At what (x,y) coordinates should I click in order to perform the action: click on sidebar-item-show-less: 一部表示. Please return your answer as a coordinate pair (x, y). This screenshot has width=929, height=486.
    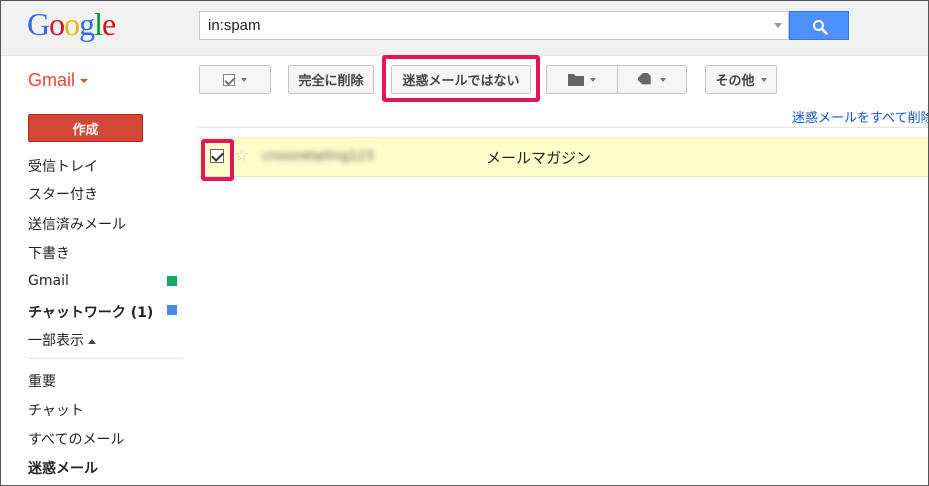
    Looking at the image, I should click on (62, 340).